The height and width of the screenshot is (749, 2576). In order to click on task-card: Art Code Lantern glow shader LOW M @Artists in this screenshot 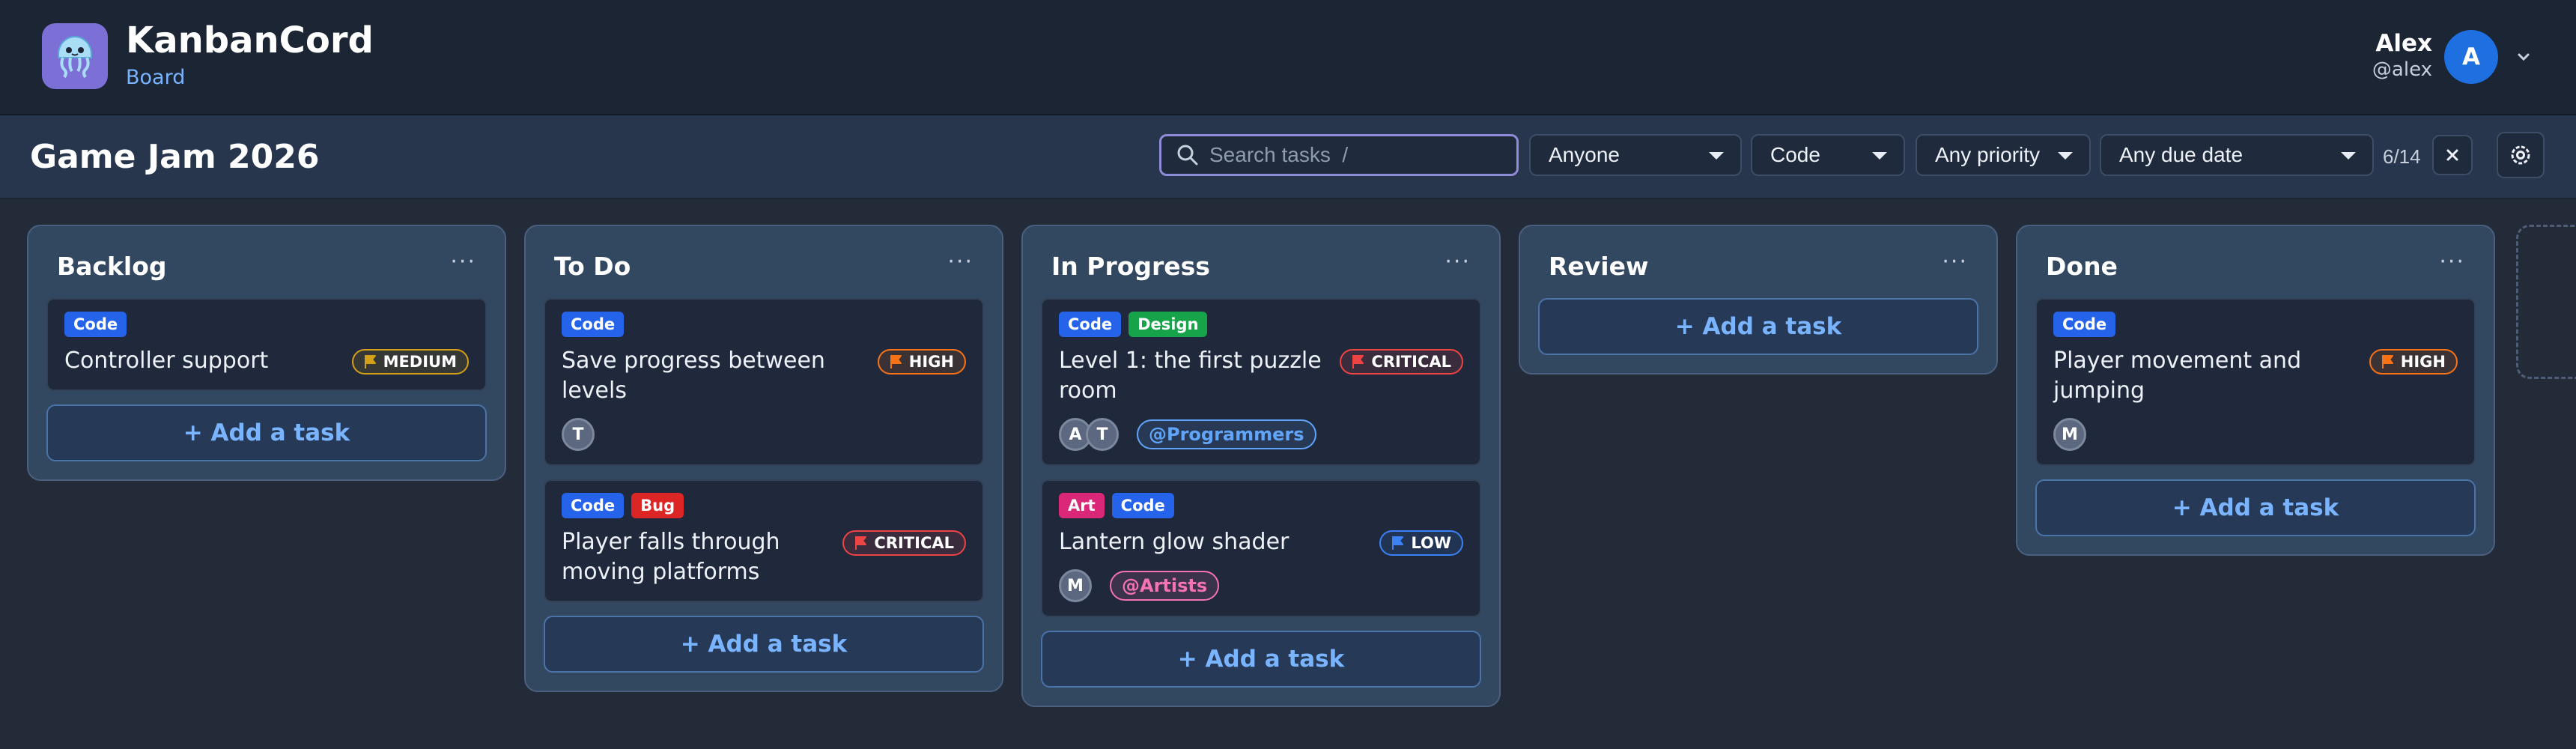, I will do `click(1261, 548)`.